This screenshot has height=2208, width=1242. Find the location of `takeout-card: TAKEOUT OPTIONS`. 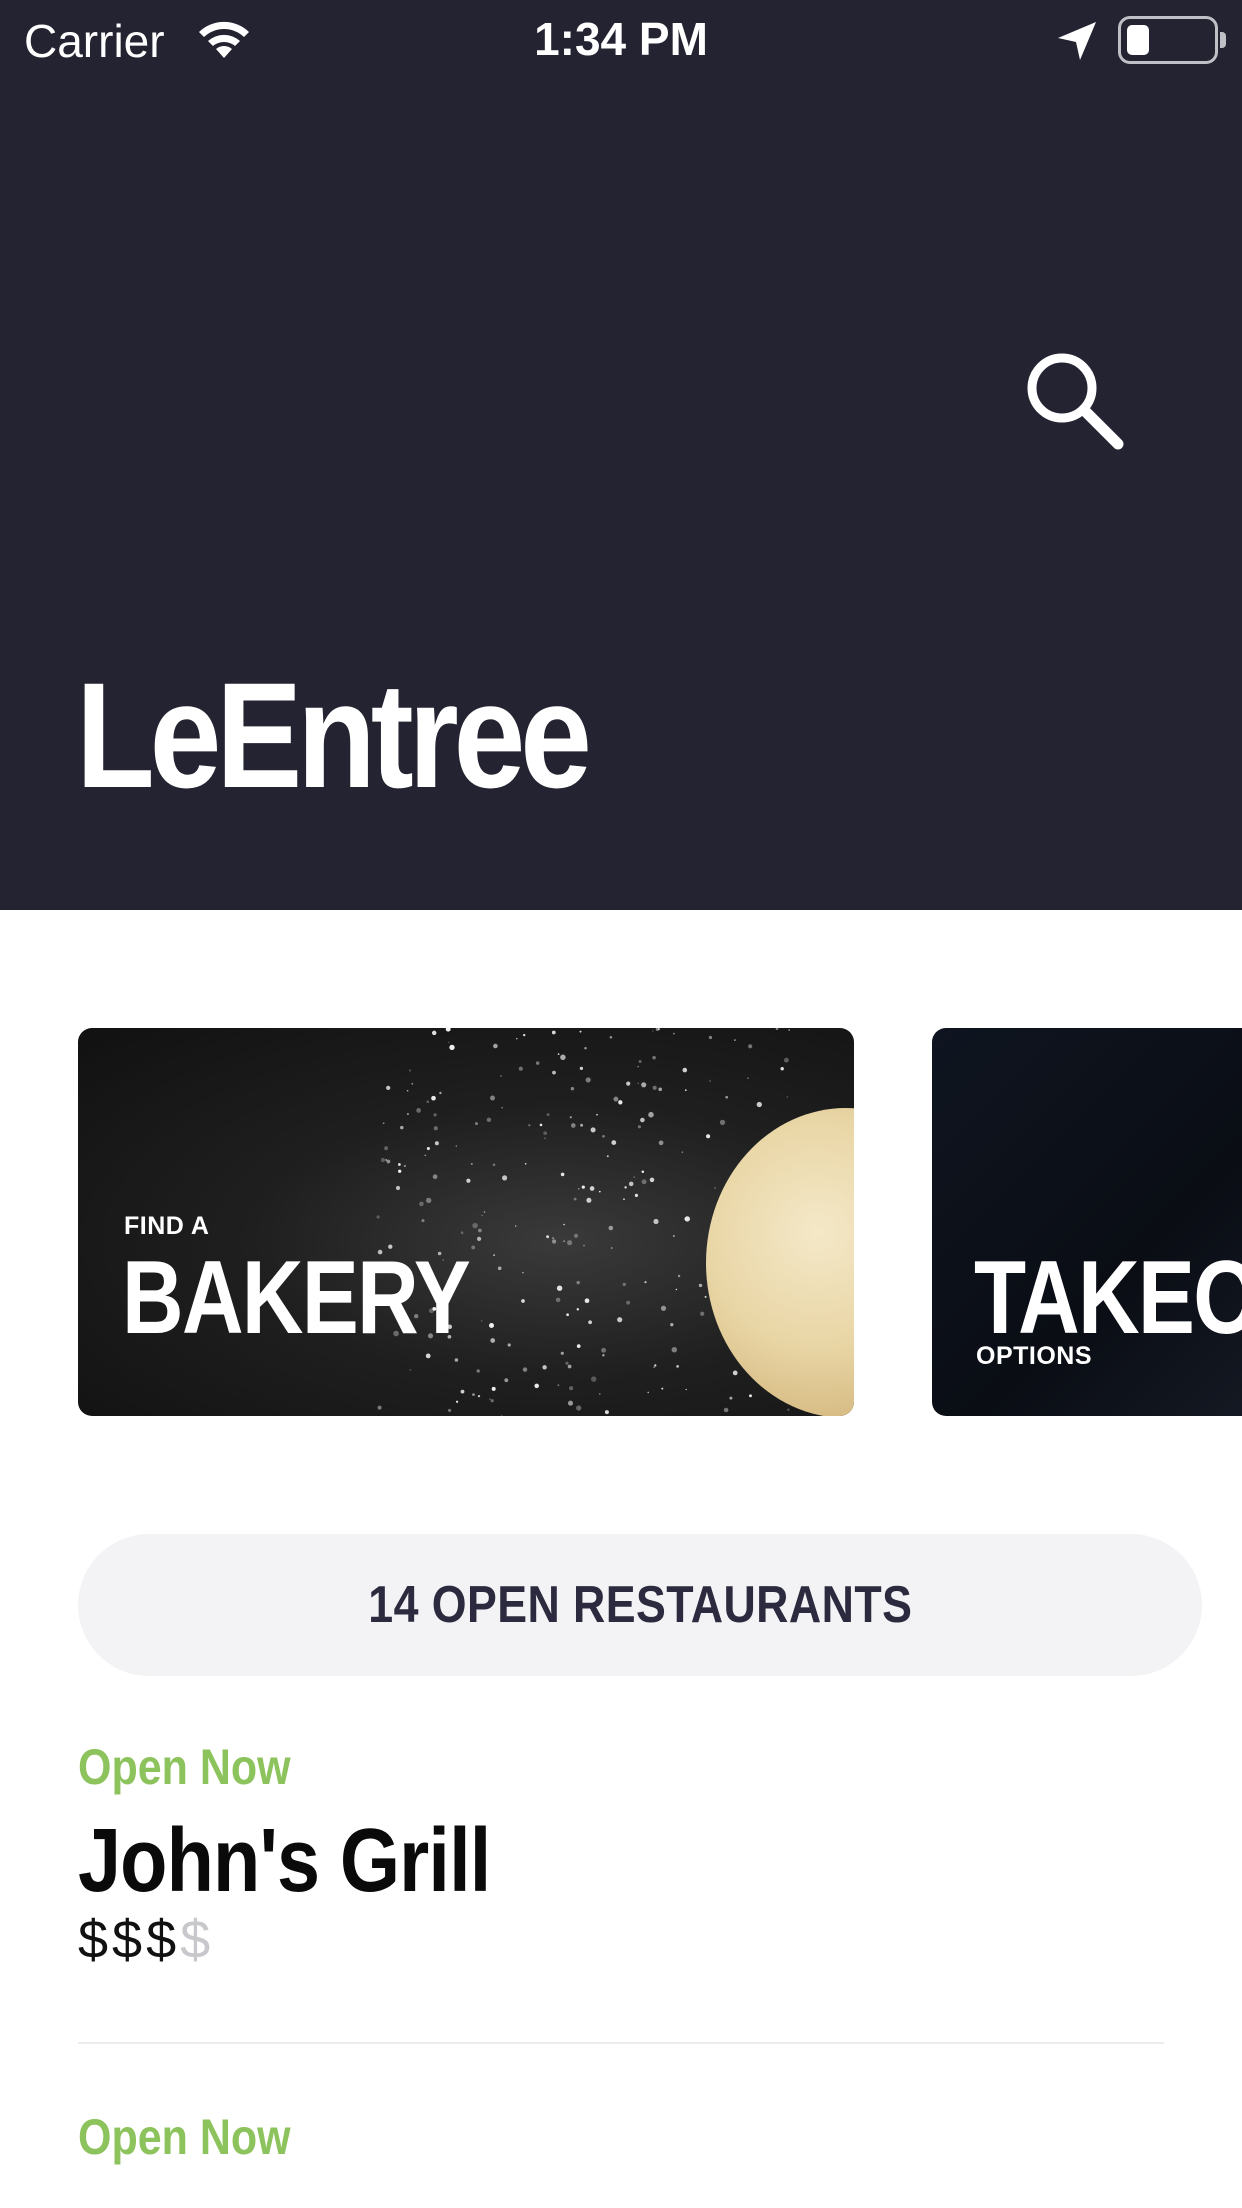

takeout-card: TAKEOUT OPTIONS is located at coordinates (1087, 1222).